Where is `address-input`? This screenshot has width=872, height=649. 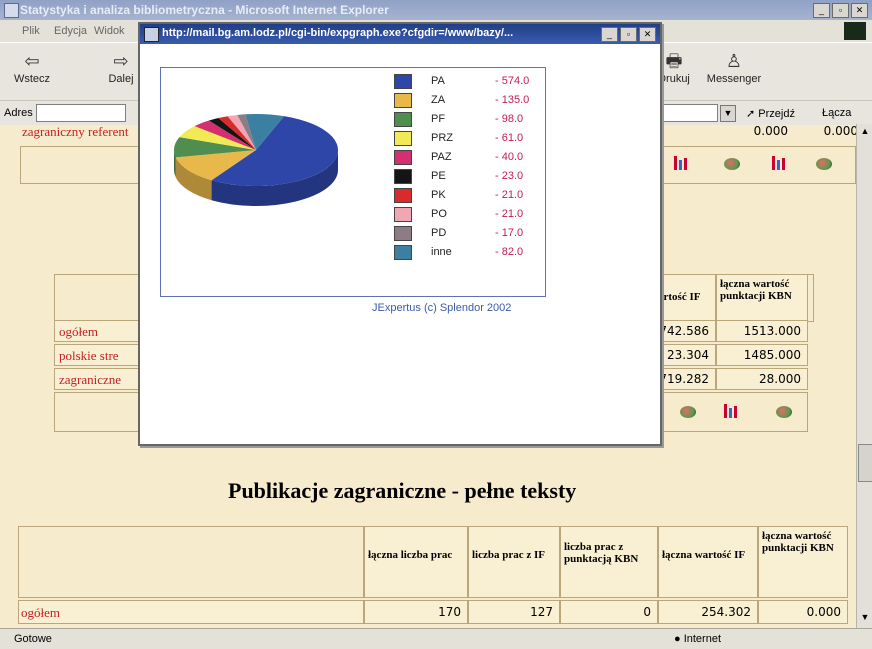
address-input is located at coordinates (81, 113).